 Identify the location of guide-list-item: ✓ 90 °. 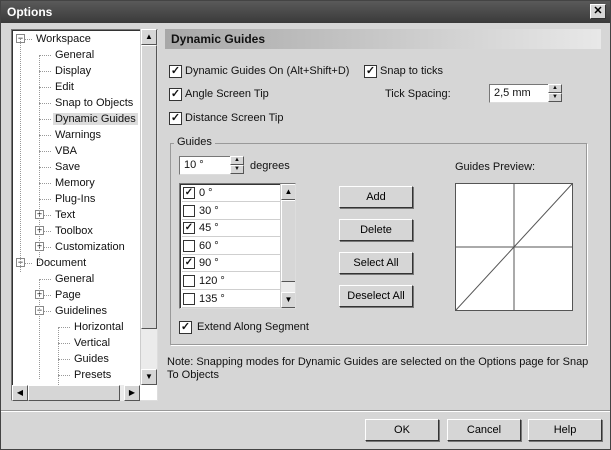
(231, 264).